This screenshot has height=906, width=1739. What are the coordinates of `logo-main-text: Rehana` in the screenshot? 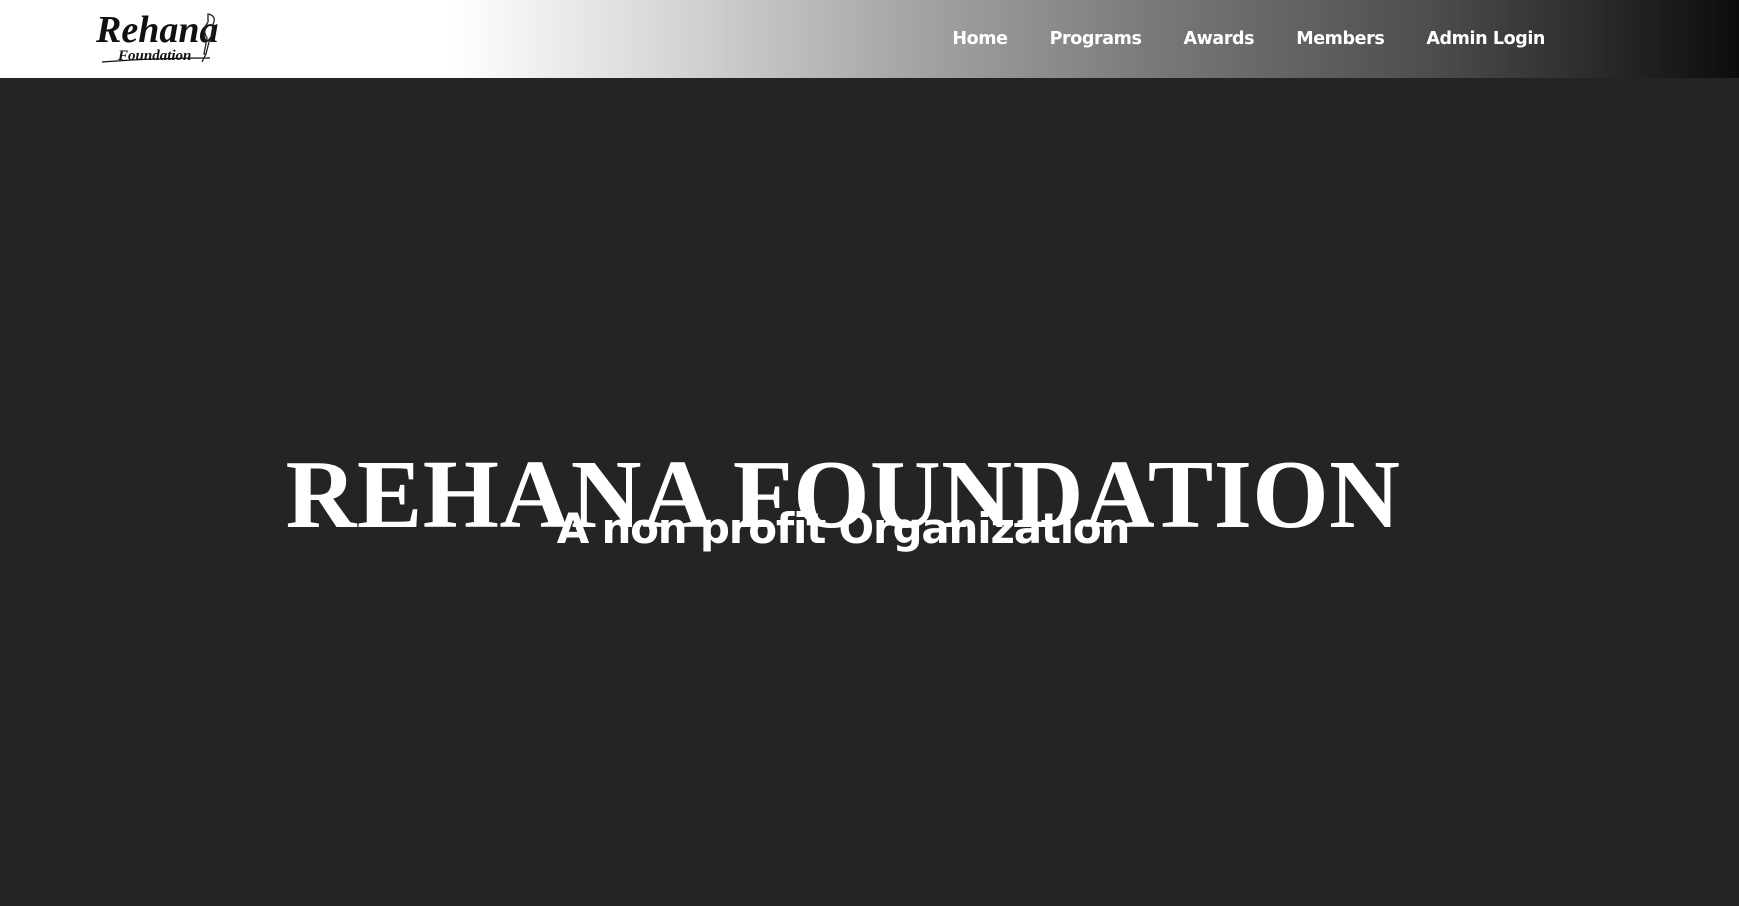 It's located at (156, 30).